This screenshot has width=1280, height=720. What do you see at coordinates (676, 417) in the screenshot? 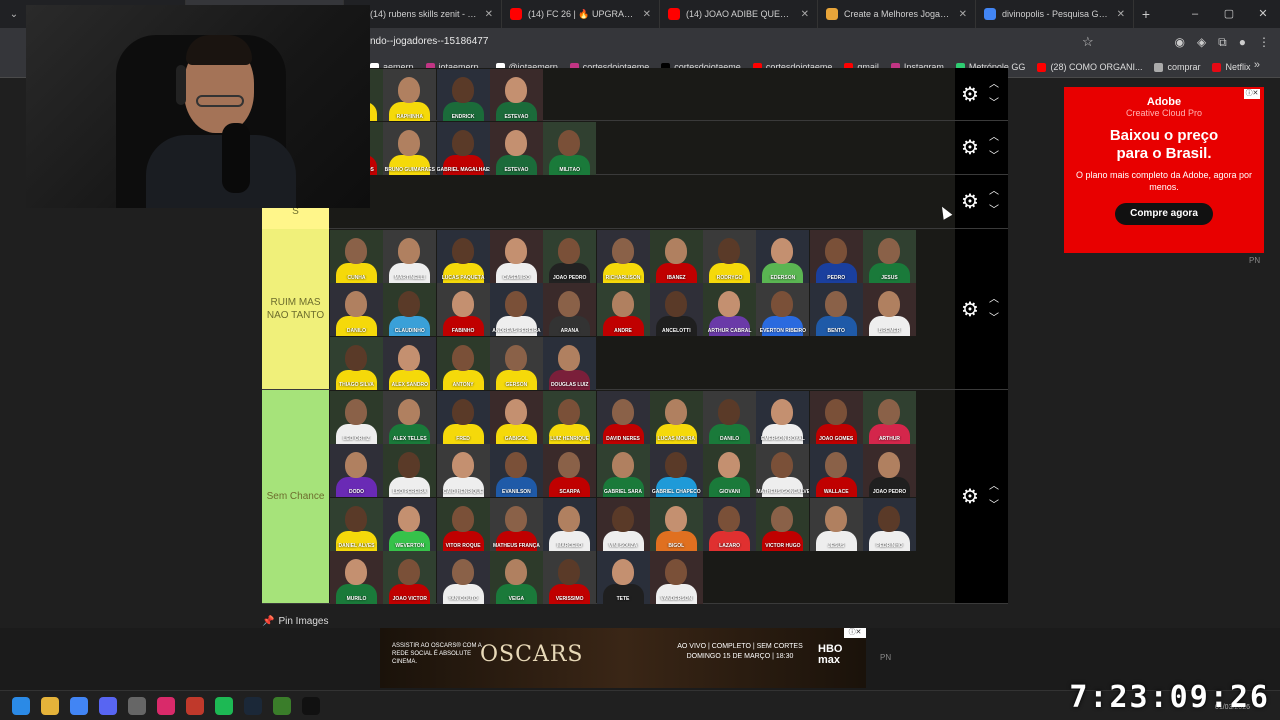
I see `player-card: LUCAS MOURA` at bounding box center [676, 417].